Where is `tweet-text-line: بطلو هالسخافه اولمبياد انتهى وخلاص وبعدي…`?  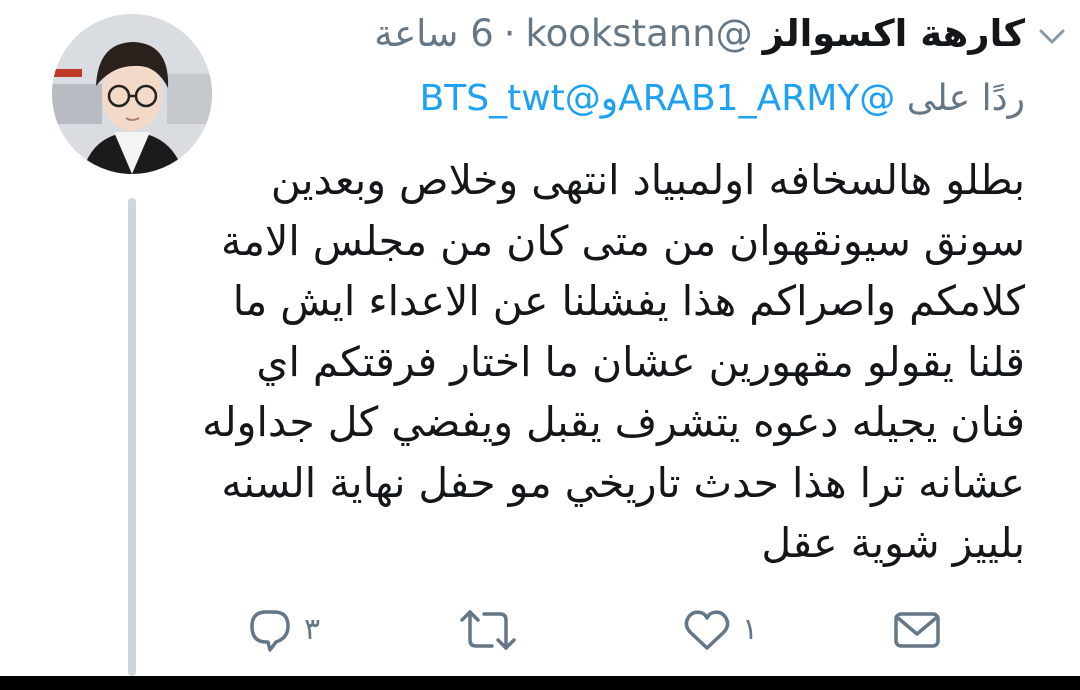 tweet-text-line: بطلو هالسخافه اولمبياد انتهى وخلاص وبعدي… is located at coordinates (647, 180).